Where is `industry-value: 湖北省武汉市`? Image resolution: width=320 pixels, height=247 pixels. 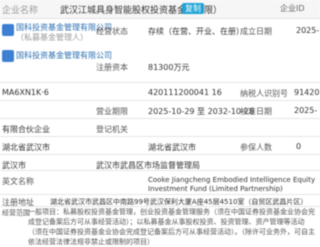 industry-value: 湖北省武汉市 is located at coordinates (172, 147).